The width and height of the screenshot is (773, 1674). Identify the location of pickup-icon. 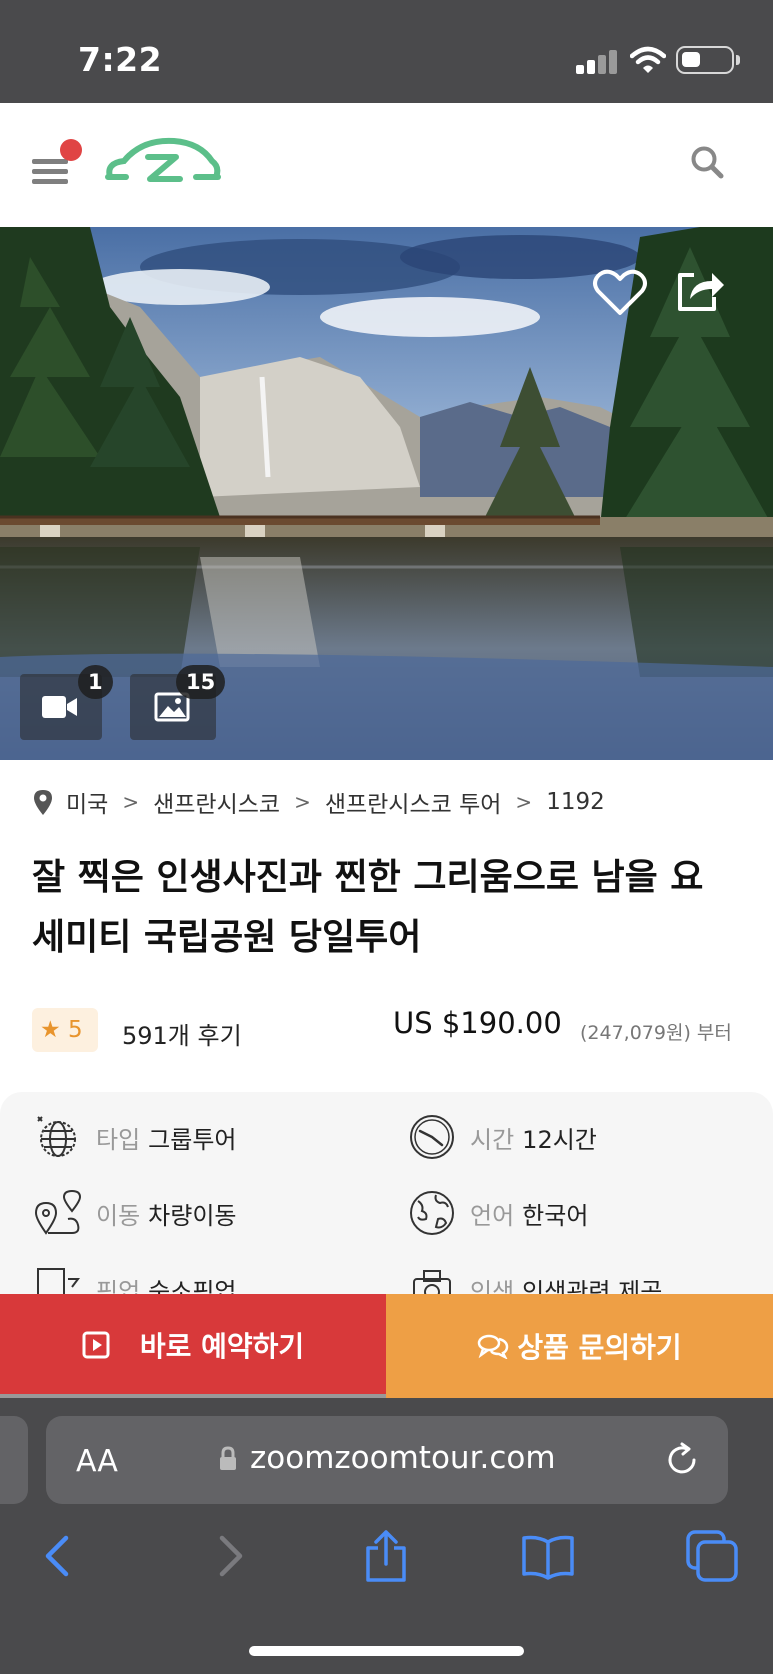
(58, 1281).